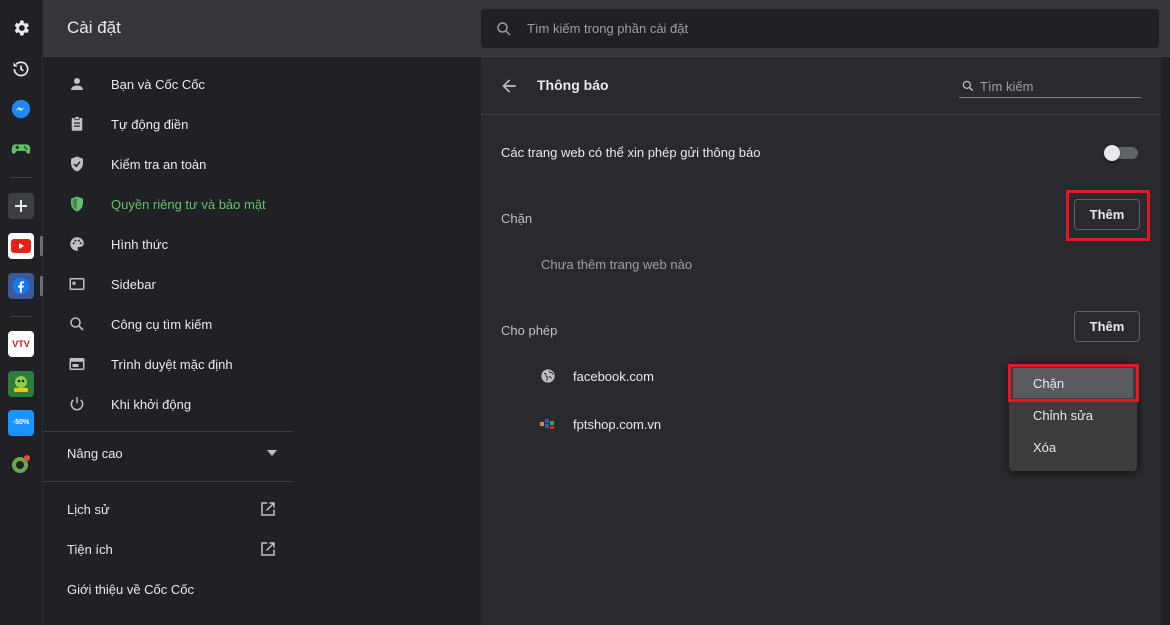  I want to click on sidebar-item-privacy-security: Quyền riêng tư và bảo mật, so click(166, 204).